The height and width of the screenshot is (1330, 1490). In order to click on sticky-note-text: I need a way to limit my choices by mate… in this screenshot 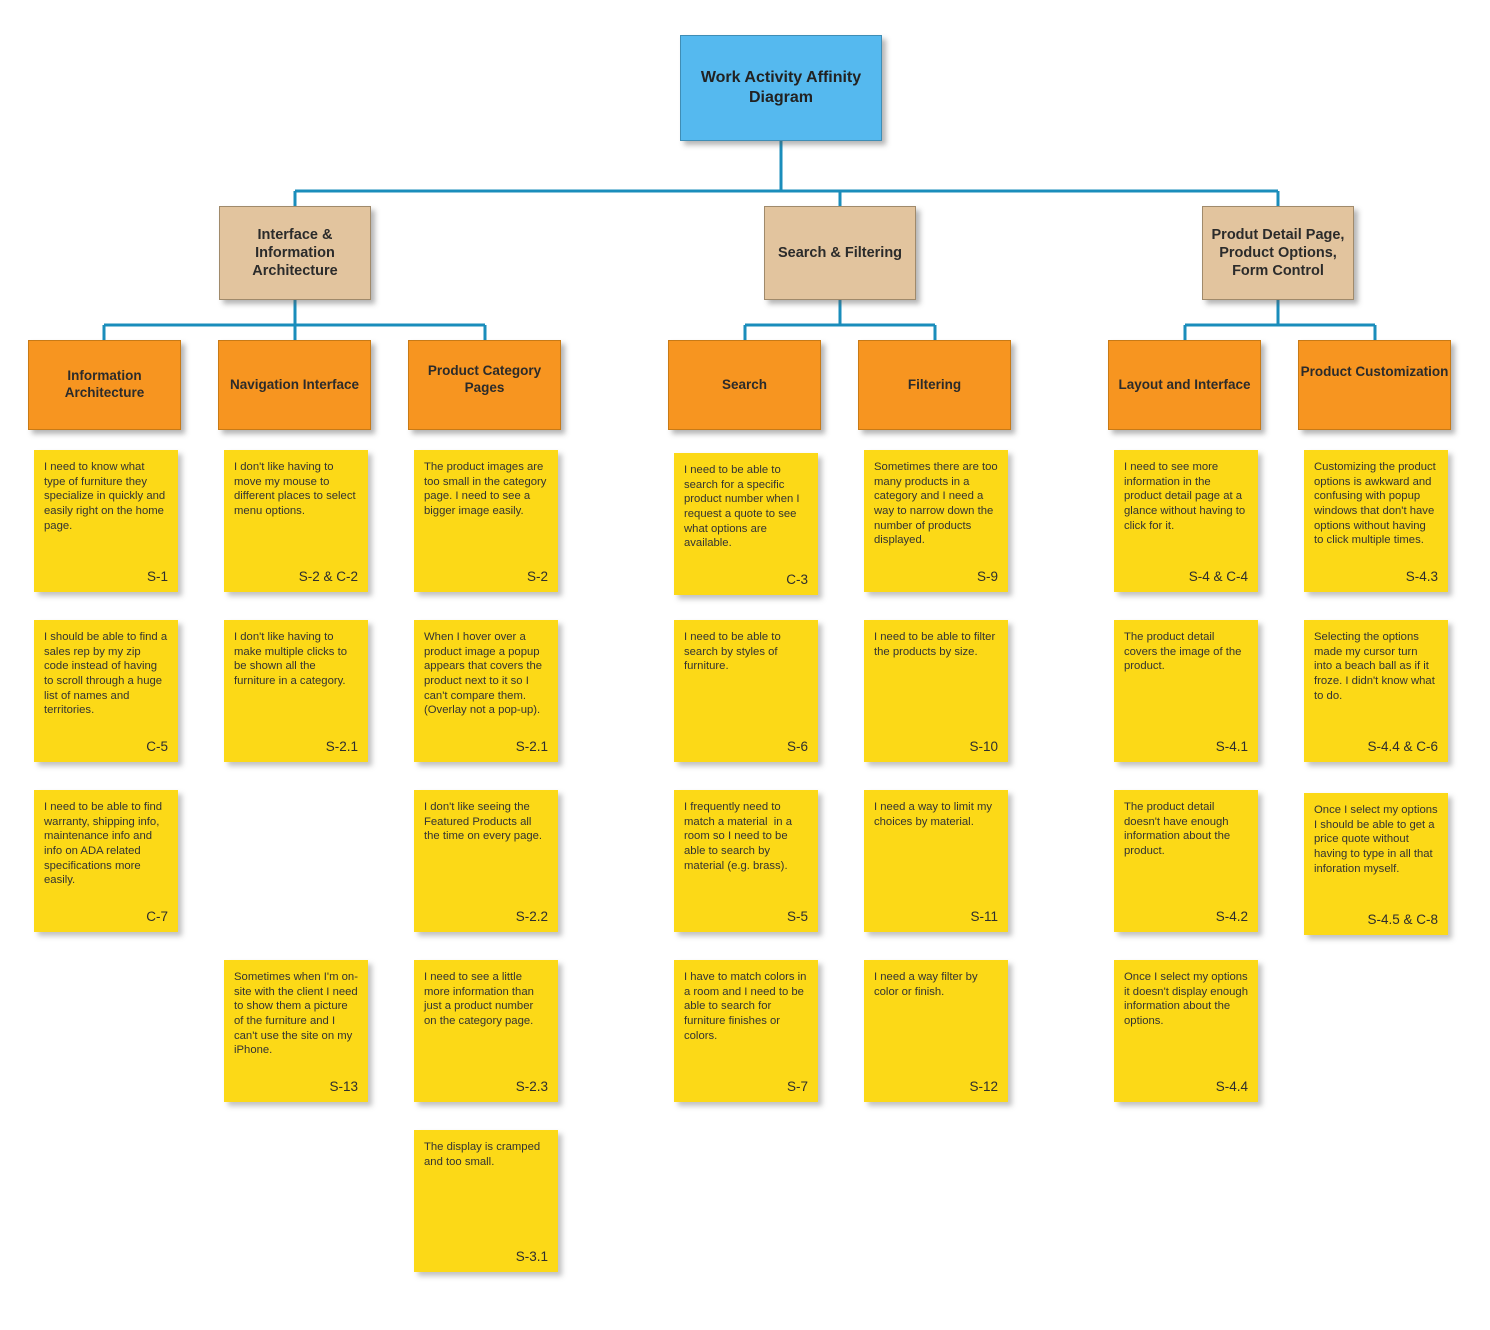, I will do `click(935, 814)`.